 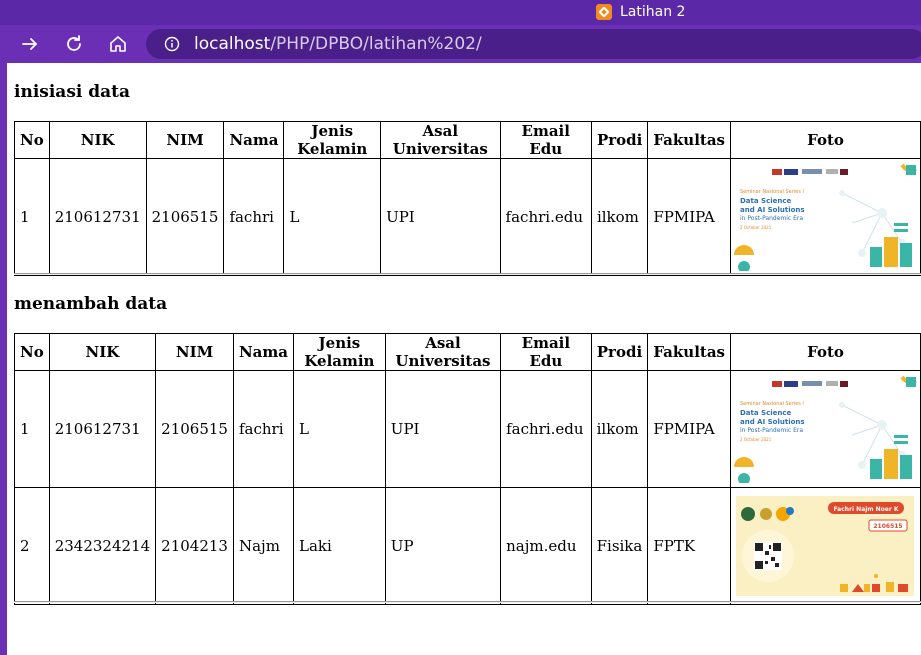 I want to click on home-icon, so click(x=118, y=44).